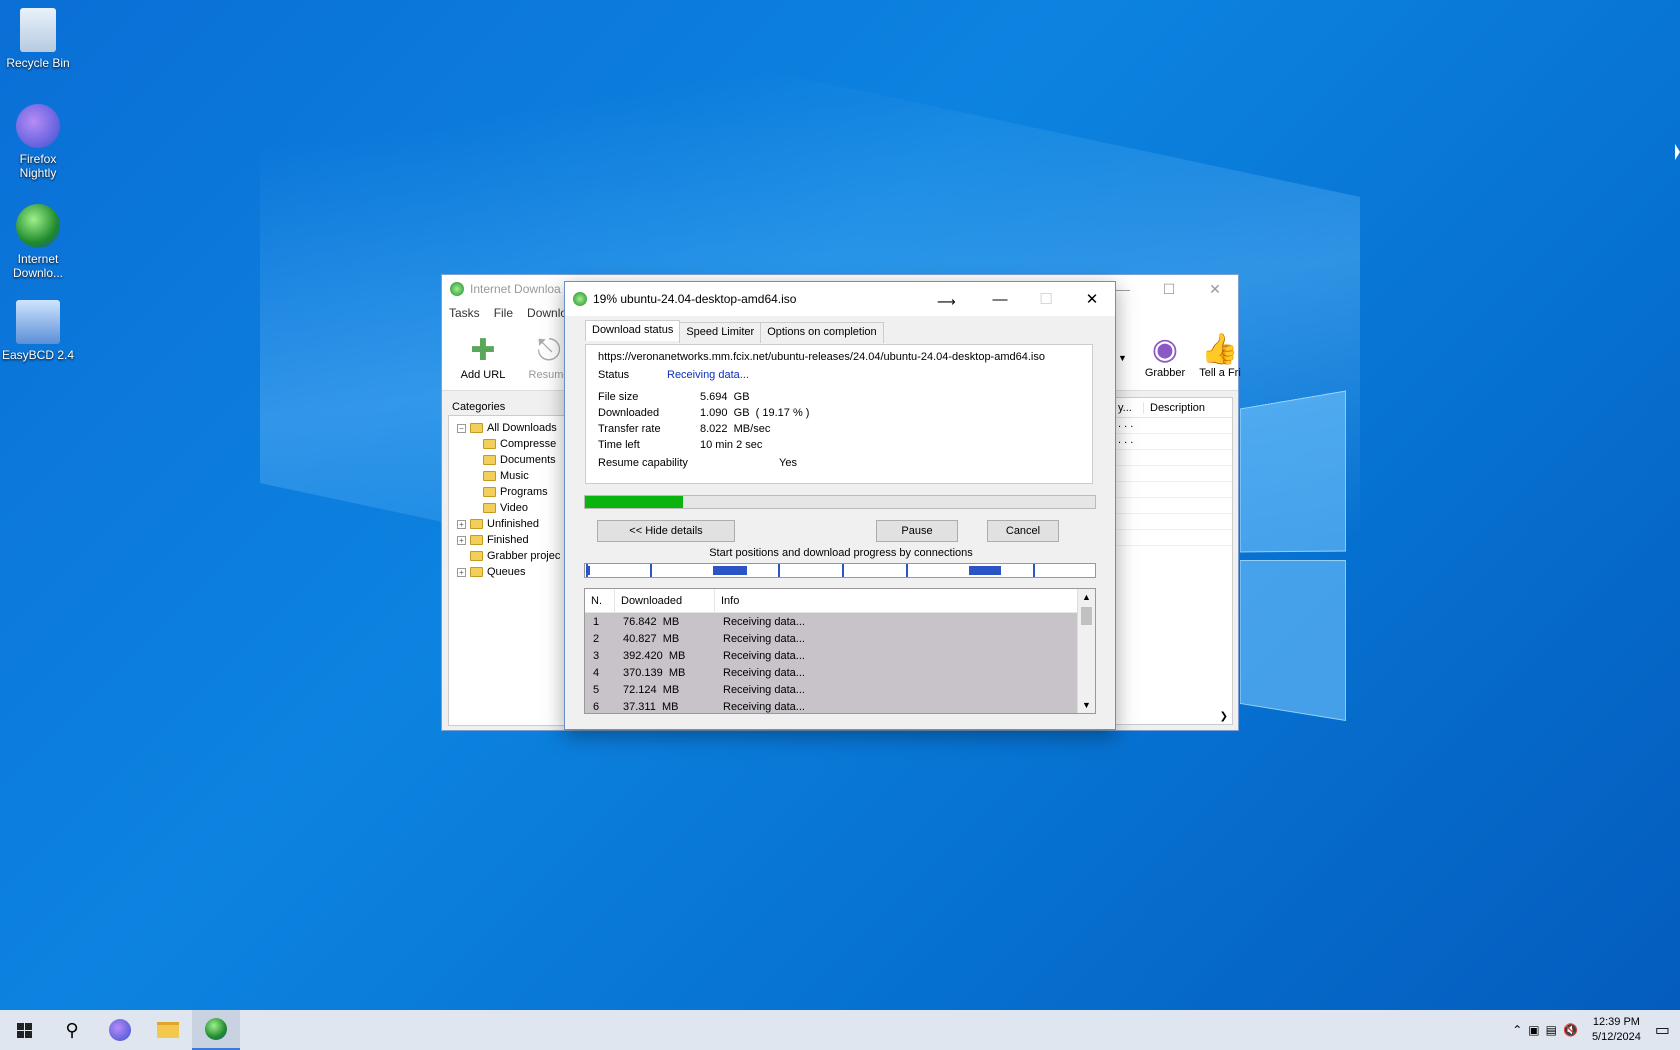  I want to click on category-item: Grabber projec, so click(507, 556).